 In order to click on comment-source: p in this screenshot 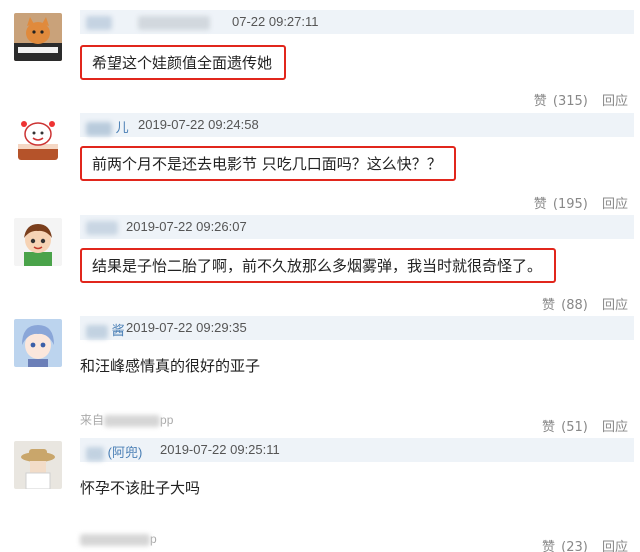, I will do `click(118, 539)`.